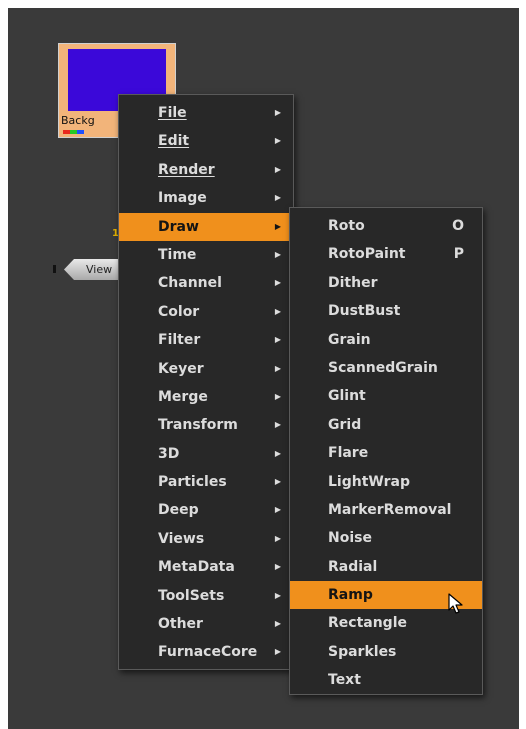 This screenshot has height=729, width=526. What do you see at coordinates (367, 254) in the screenshot?
I see `submenu-item-label: RotoPaint` at bounding box center [367, 254].